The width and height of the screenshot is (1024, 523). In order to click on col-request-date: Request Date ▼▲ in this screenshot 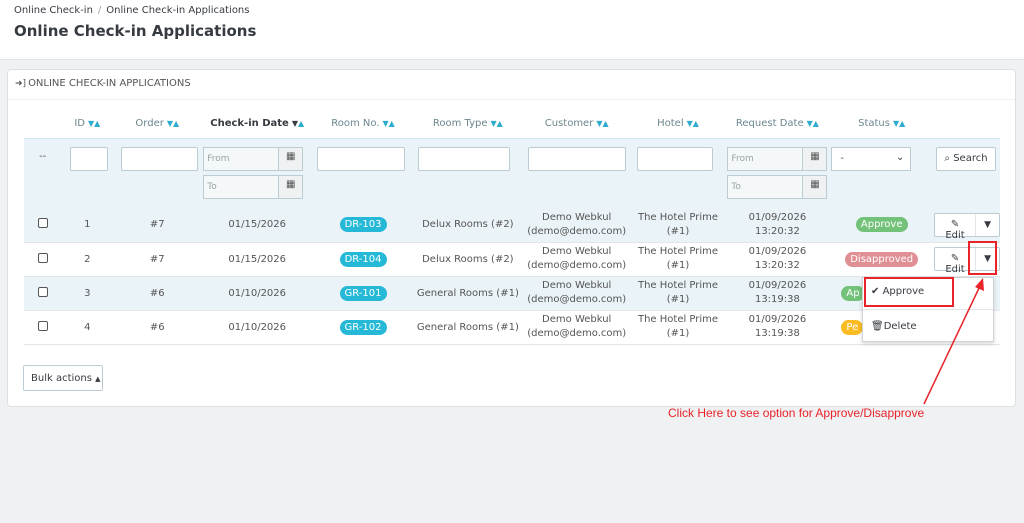, I will do `click(777, 124)`.